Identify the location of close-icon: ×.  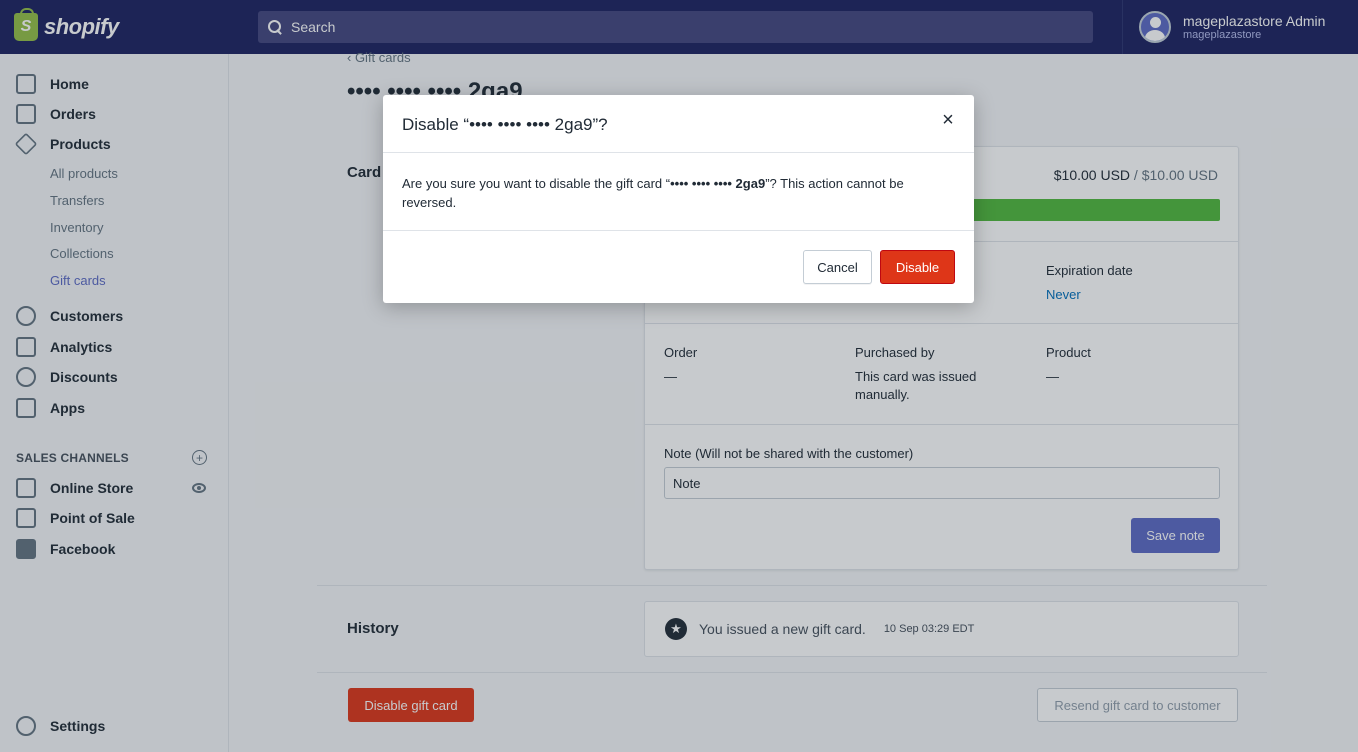
(948, 120).